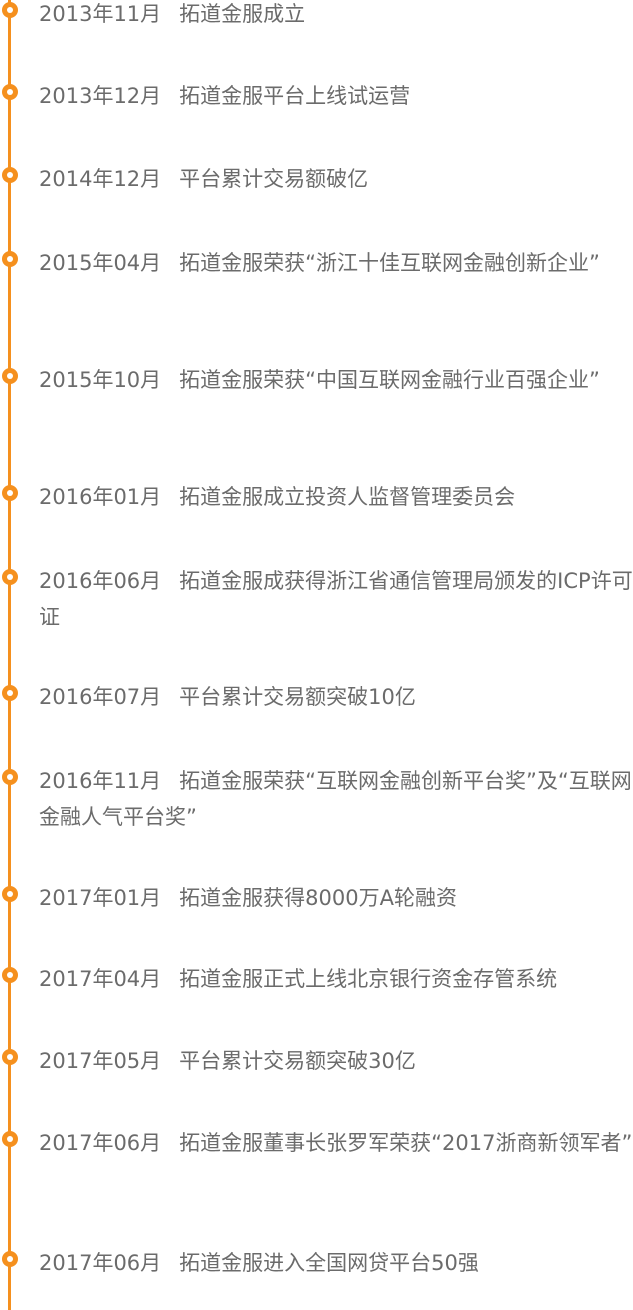 Image resolution: width=633 pixels, height=1310 pixels. Describe the element at coordinates (406, 1143) in the screenshot. I see `timeline-description: 拓道金服董事长张罗军荣获“2017浙商新领军者”` at that location.